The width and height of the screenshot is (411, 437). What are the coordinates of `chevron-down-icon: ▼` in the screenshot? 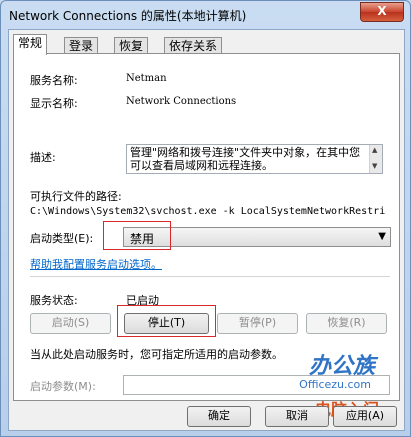 It's located at (382, 236).